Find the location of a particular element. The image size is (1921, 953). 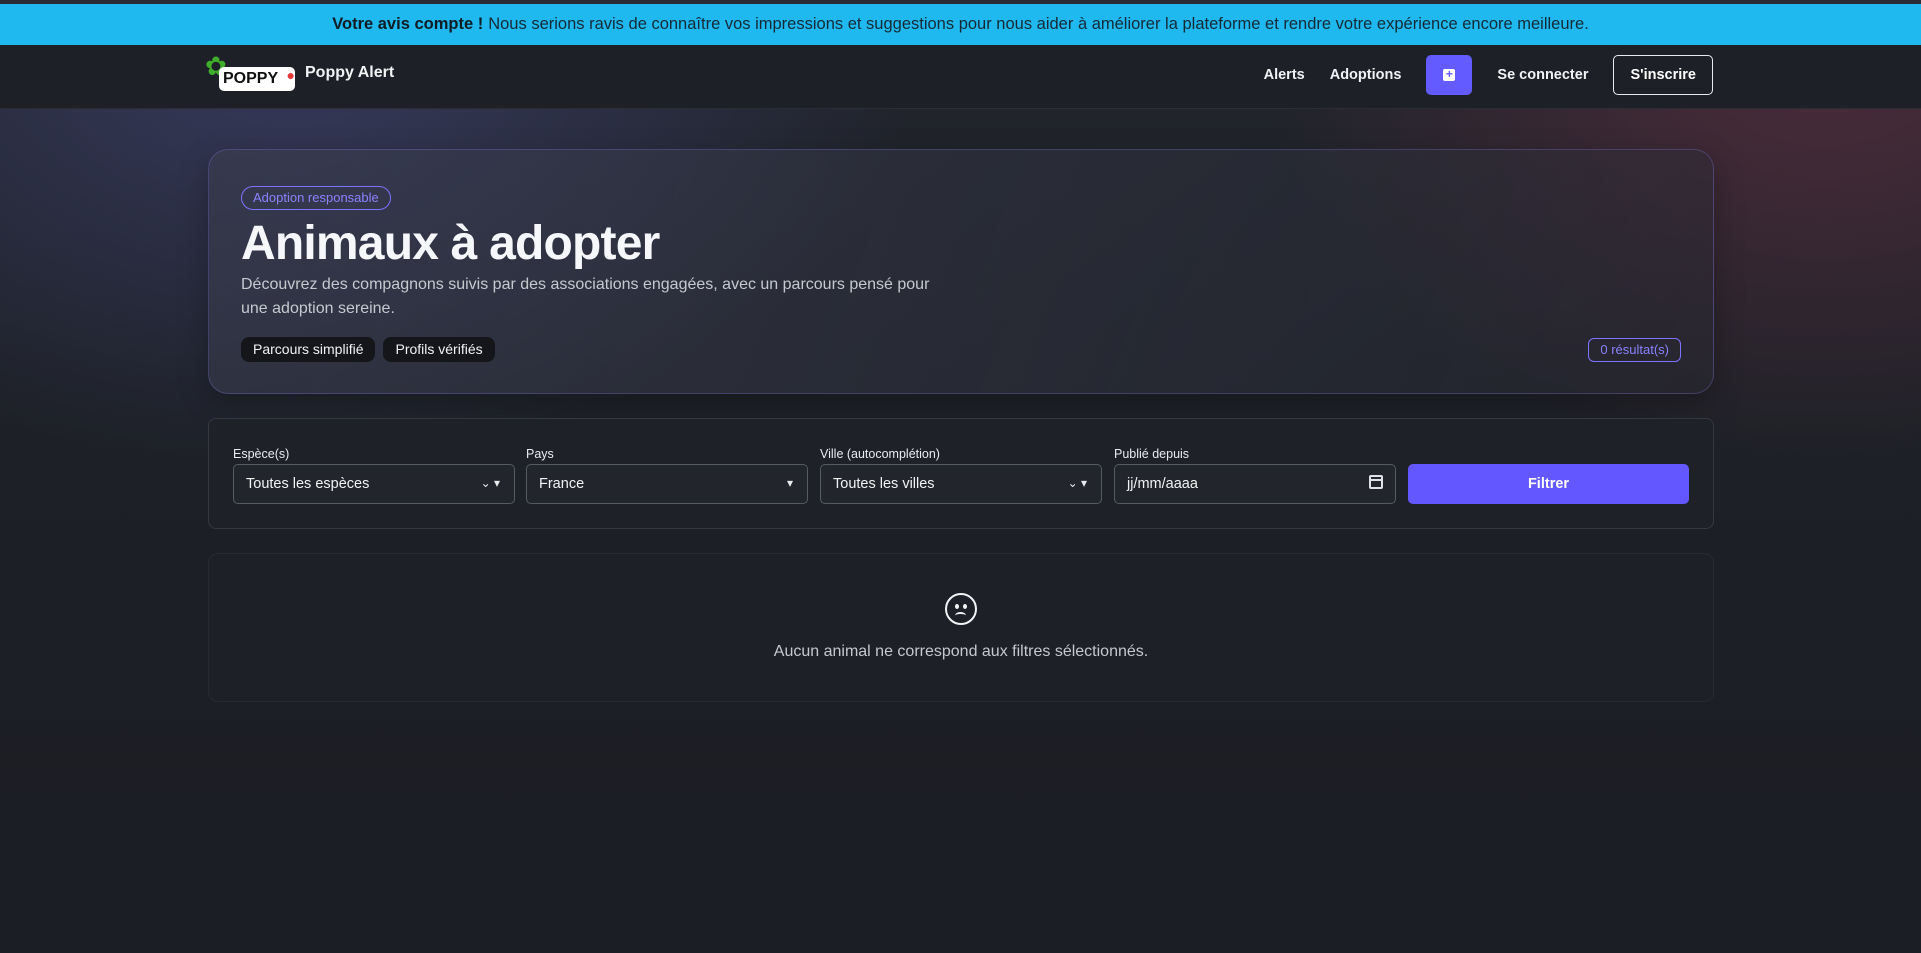

city-select: Toutes les villes ⌄ ▾ is located at coordinates (961, 484).